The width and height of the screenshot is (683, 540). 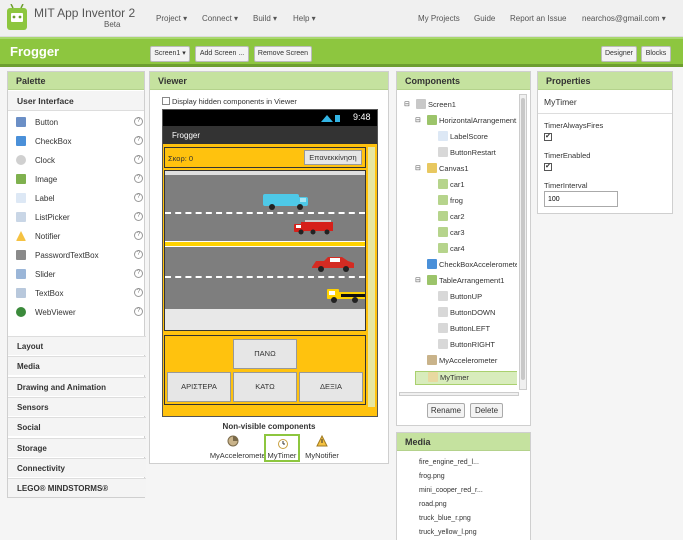 I want to click on component-buttonright: ButtonRIGHT, so click(x=471, y=346).